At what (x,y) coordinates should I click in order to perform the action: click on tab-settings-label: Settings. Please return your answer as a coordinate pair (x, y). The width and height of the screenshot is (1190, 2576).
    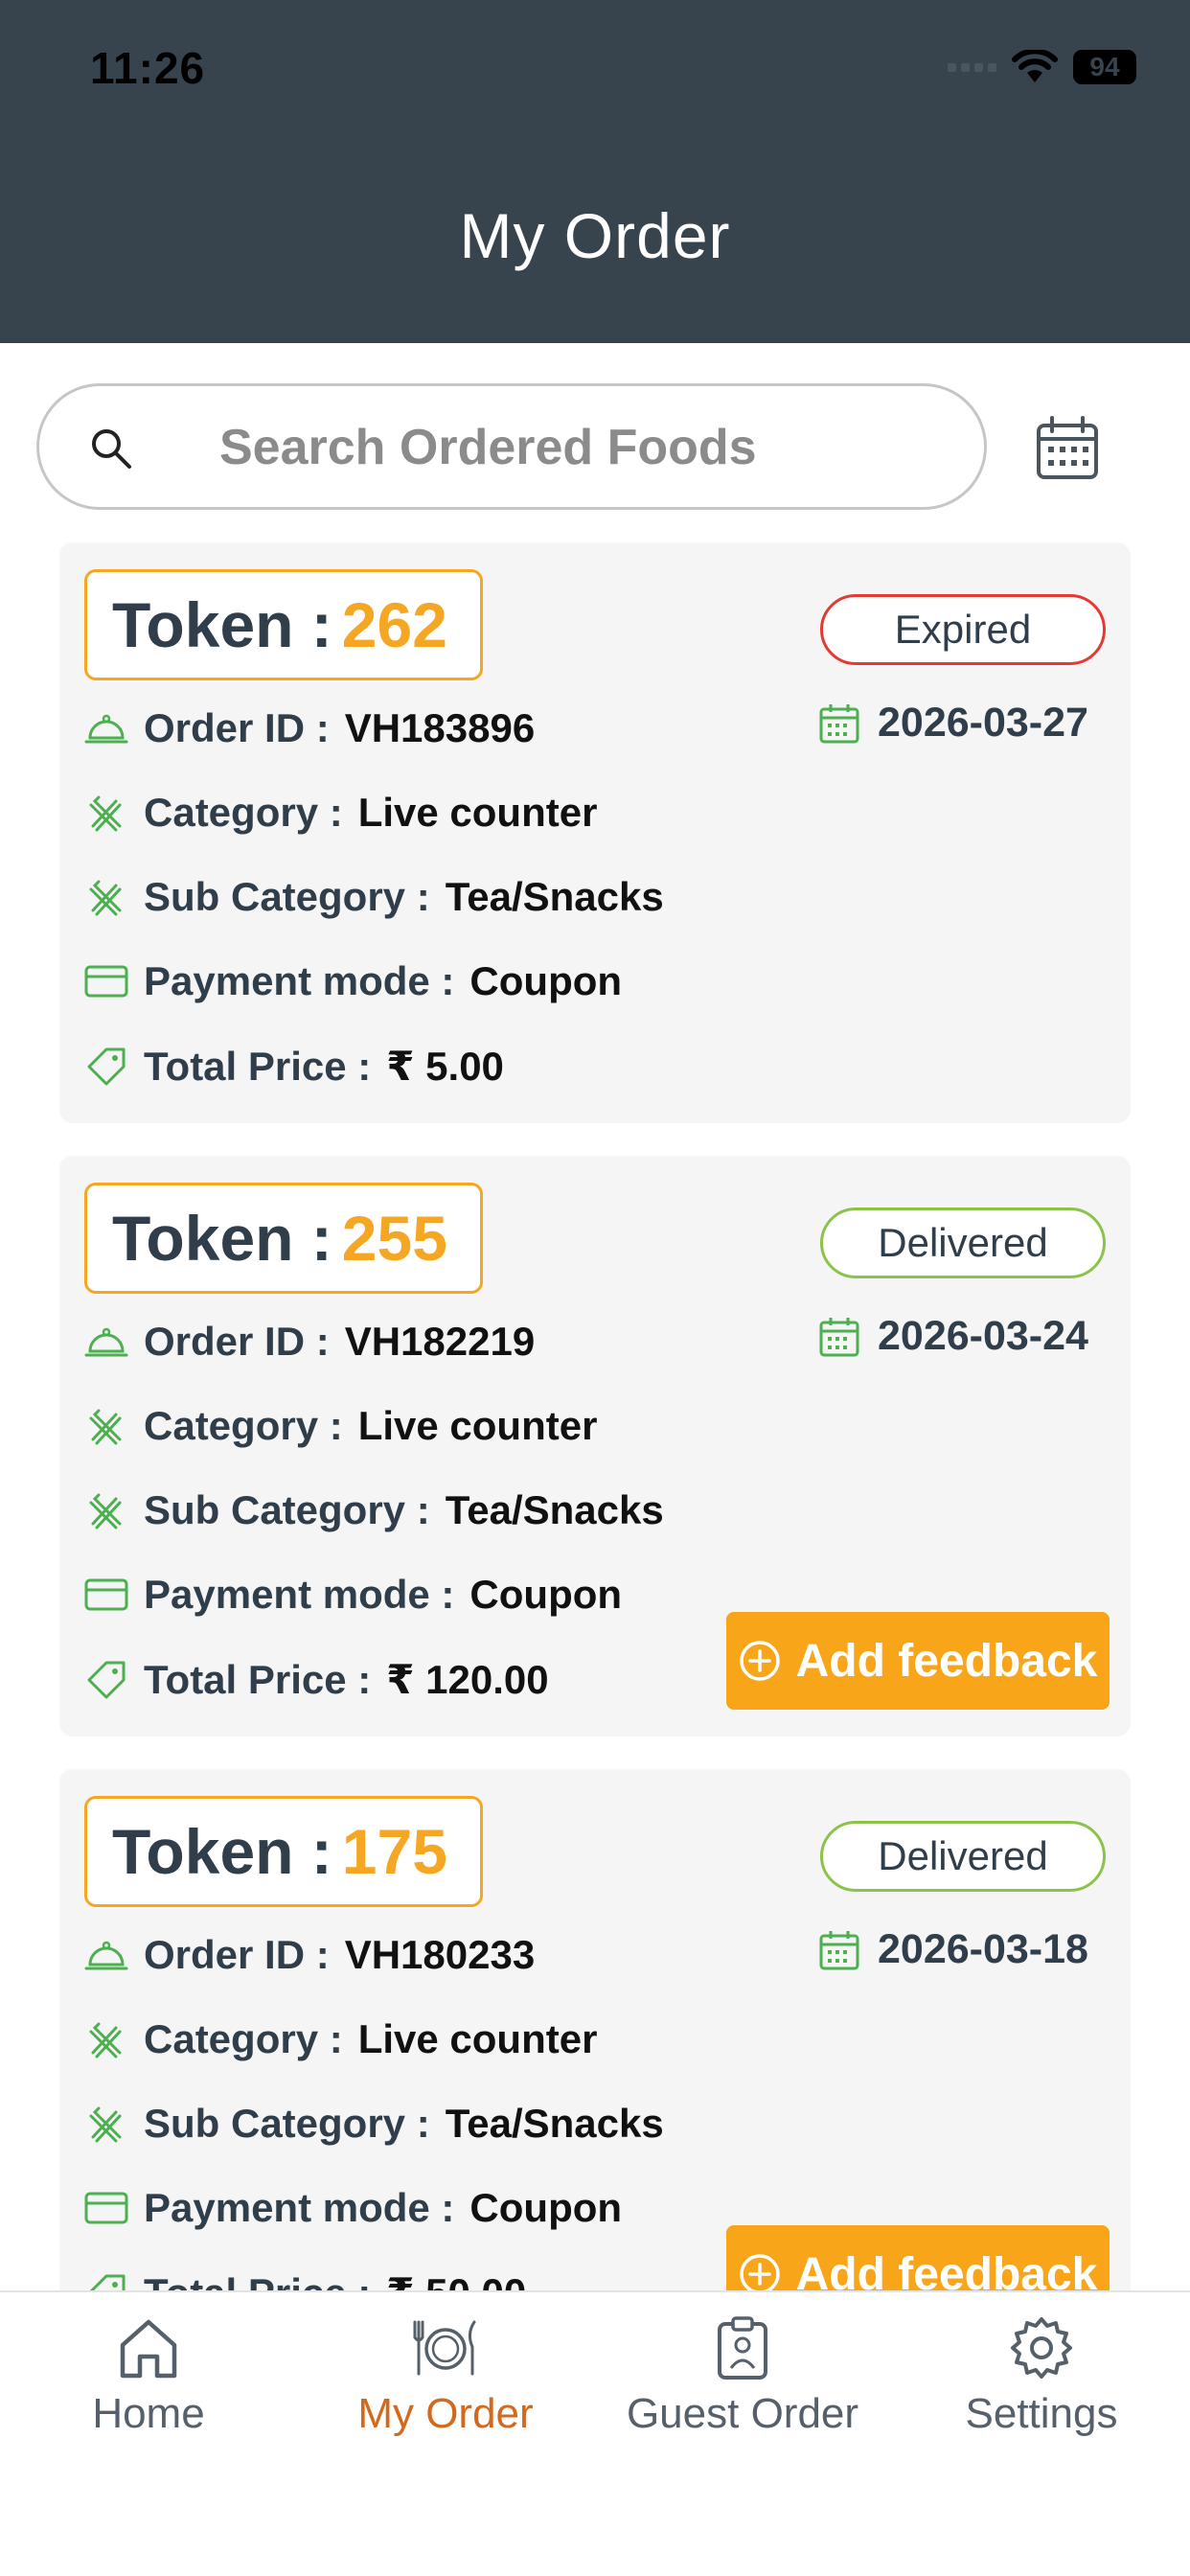
    Looking at the image, I should click on (1041, 2413).